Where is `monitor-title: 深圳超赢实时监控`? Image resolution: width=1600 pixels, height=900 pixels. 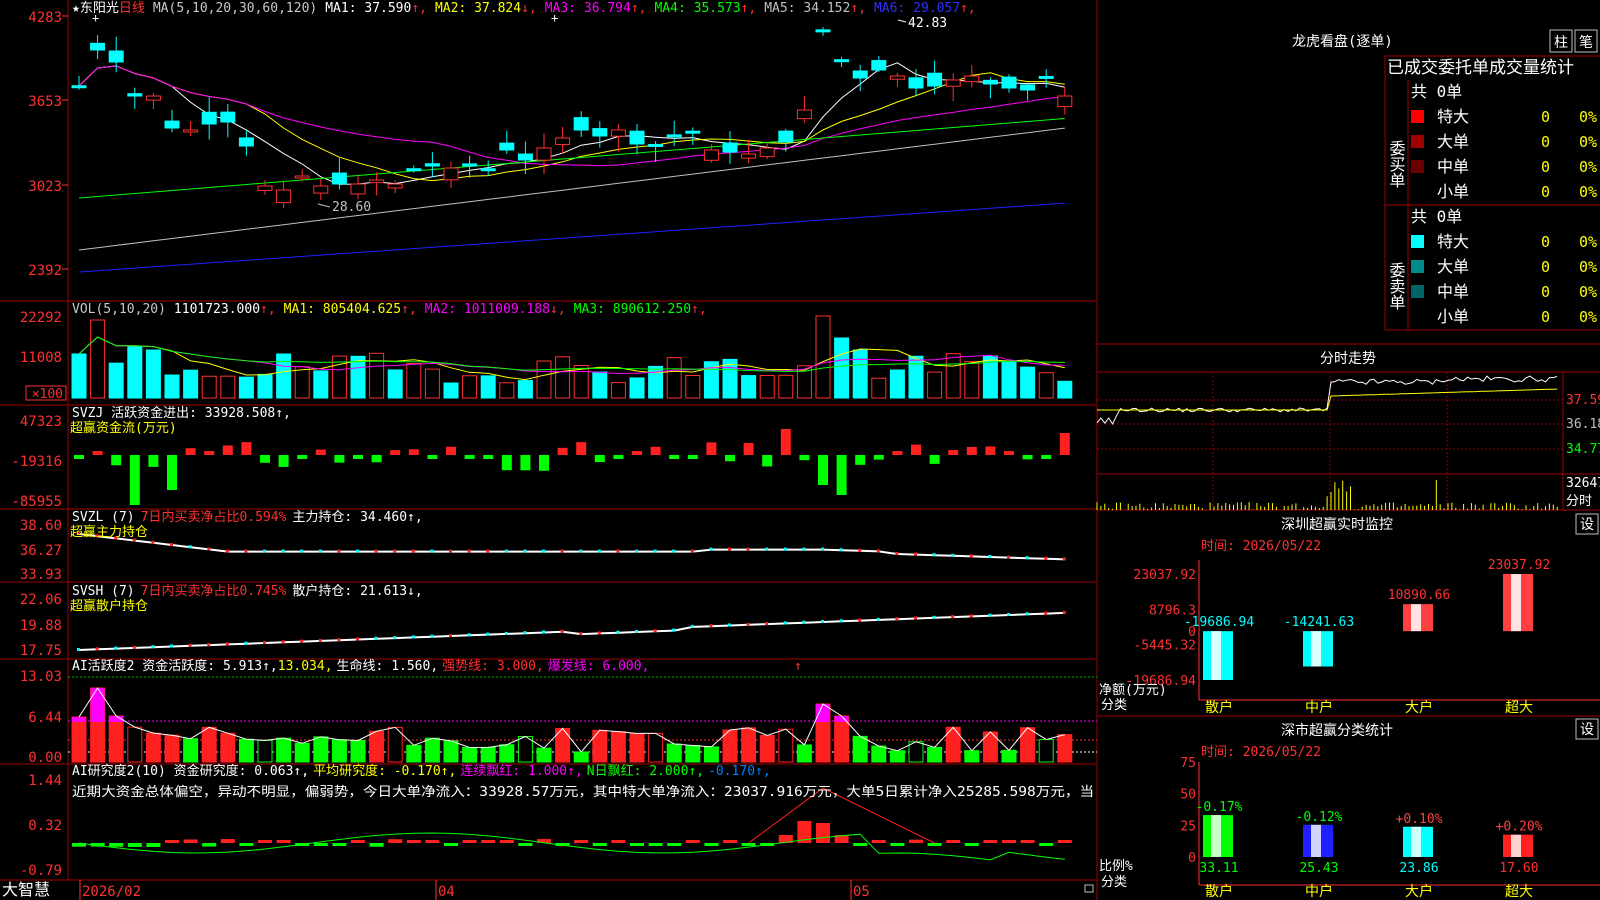 monitor-title: 深圳超赢实时监控 is located at coordinates (1337, 524).